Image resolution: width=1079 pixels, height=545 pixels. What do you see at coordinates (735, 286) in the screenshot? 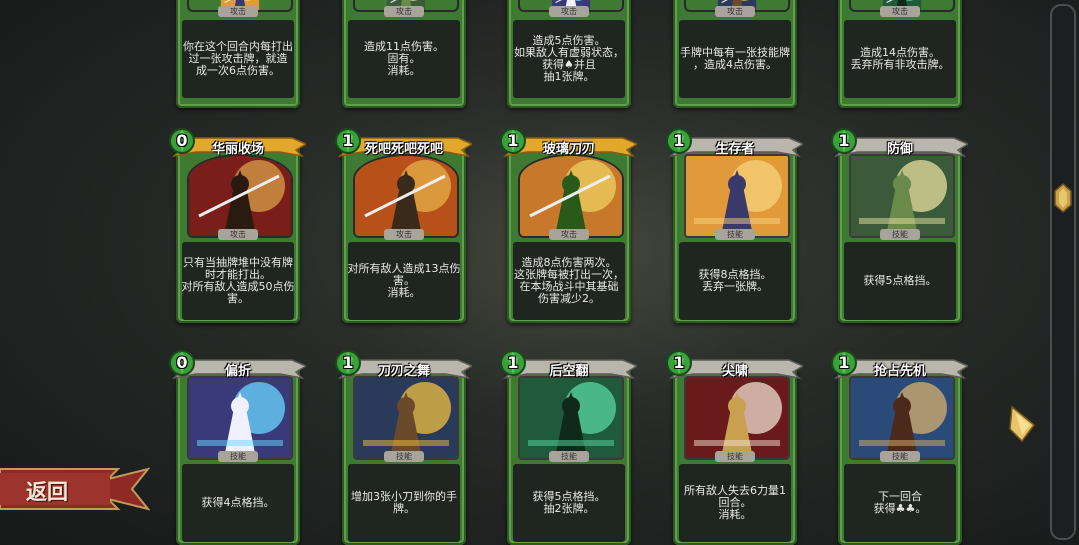
I see `card-description-line: 丢弃一张牌。` at bounding box center [735, 286].